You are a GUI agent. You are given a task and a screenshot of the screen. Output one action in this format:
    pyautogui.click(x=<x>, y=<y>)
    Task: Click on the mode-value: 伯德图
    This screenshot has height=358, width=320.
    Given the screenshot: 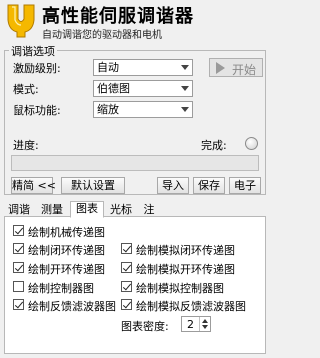 What is the action you would take?
    pyautogui.click(x=113, y=88)
    